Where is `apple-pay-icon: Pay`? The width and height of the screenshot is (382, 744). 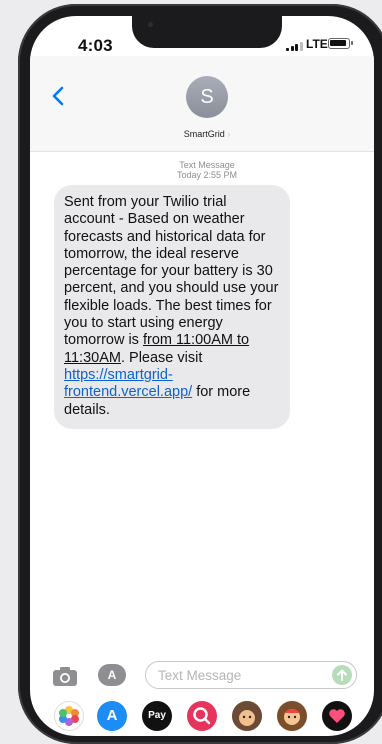
apple-pay-icon: Pay is located at coordinates (157, 716).